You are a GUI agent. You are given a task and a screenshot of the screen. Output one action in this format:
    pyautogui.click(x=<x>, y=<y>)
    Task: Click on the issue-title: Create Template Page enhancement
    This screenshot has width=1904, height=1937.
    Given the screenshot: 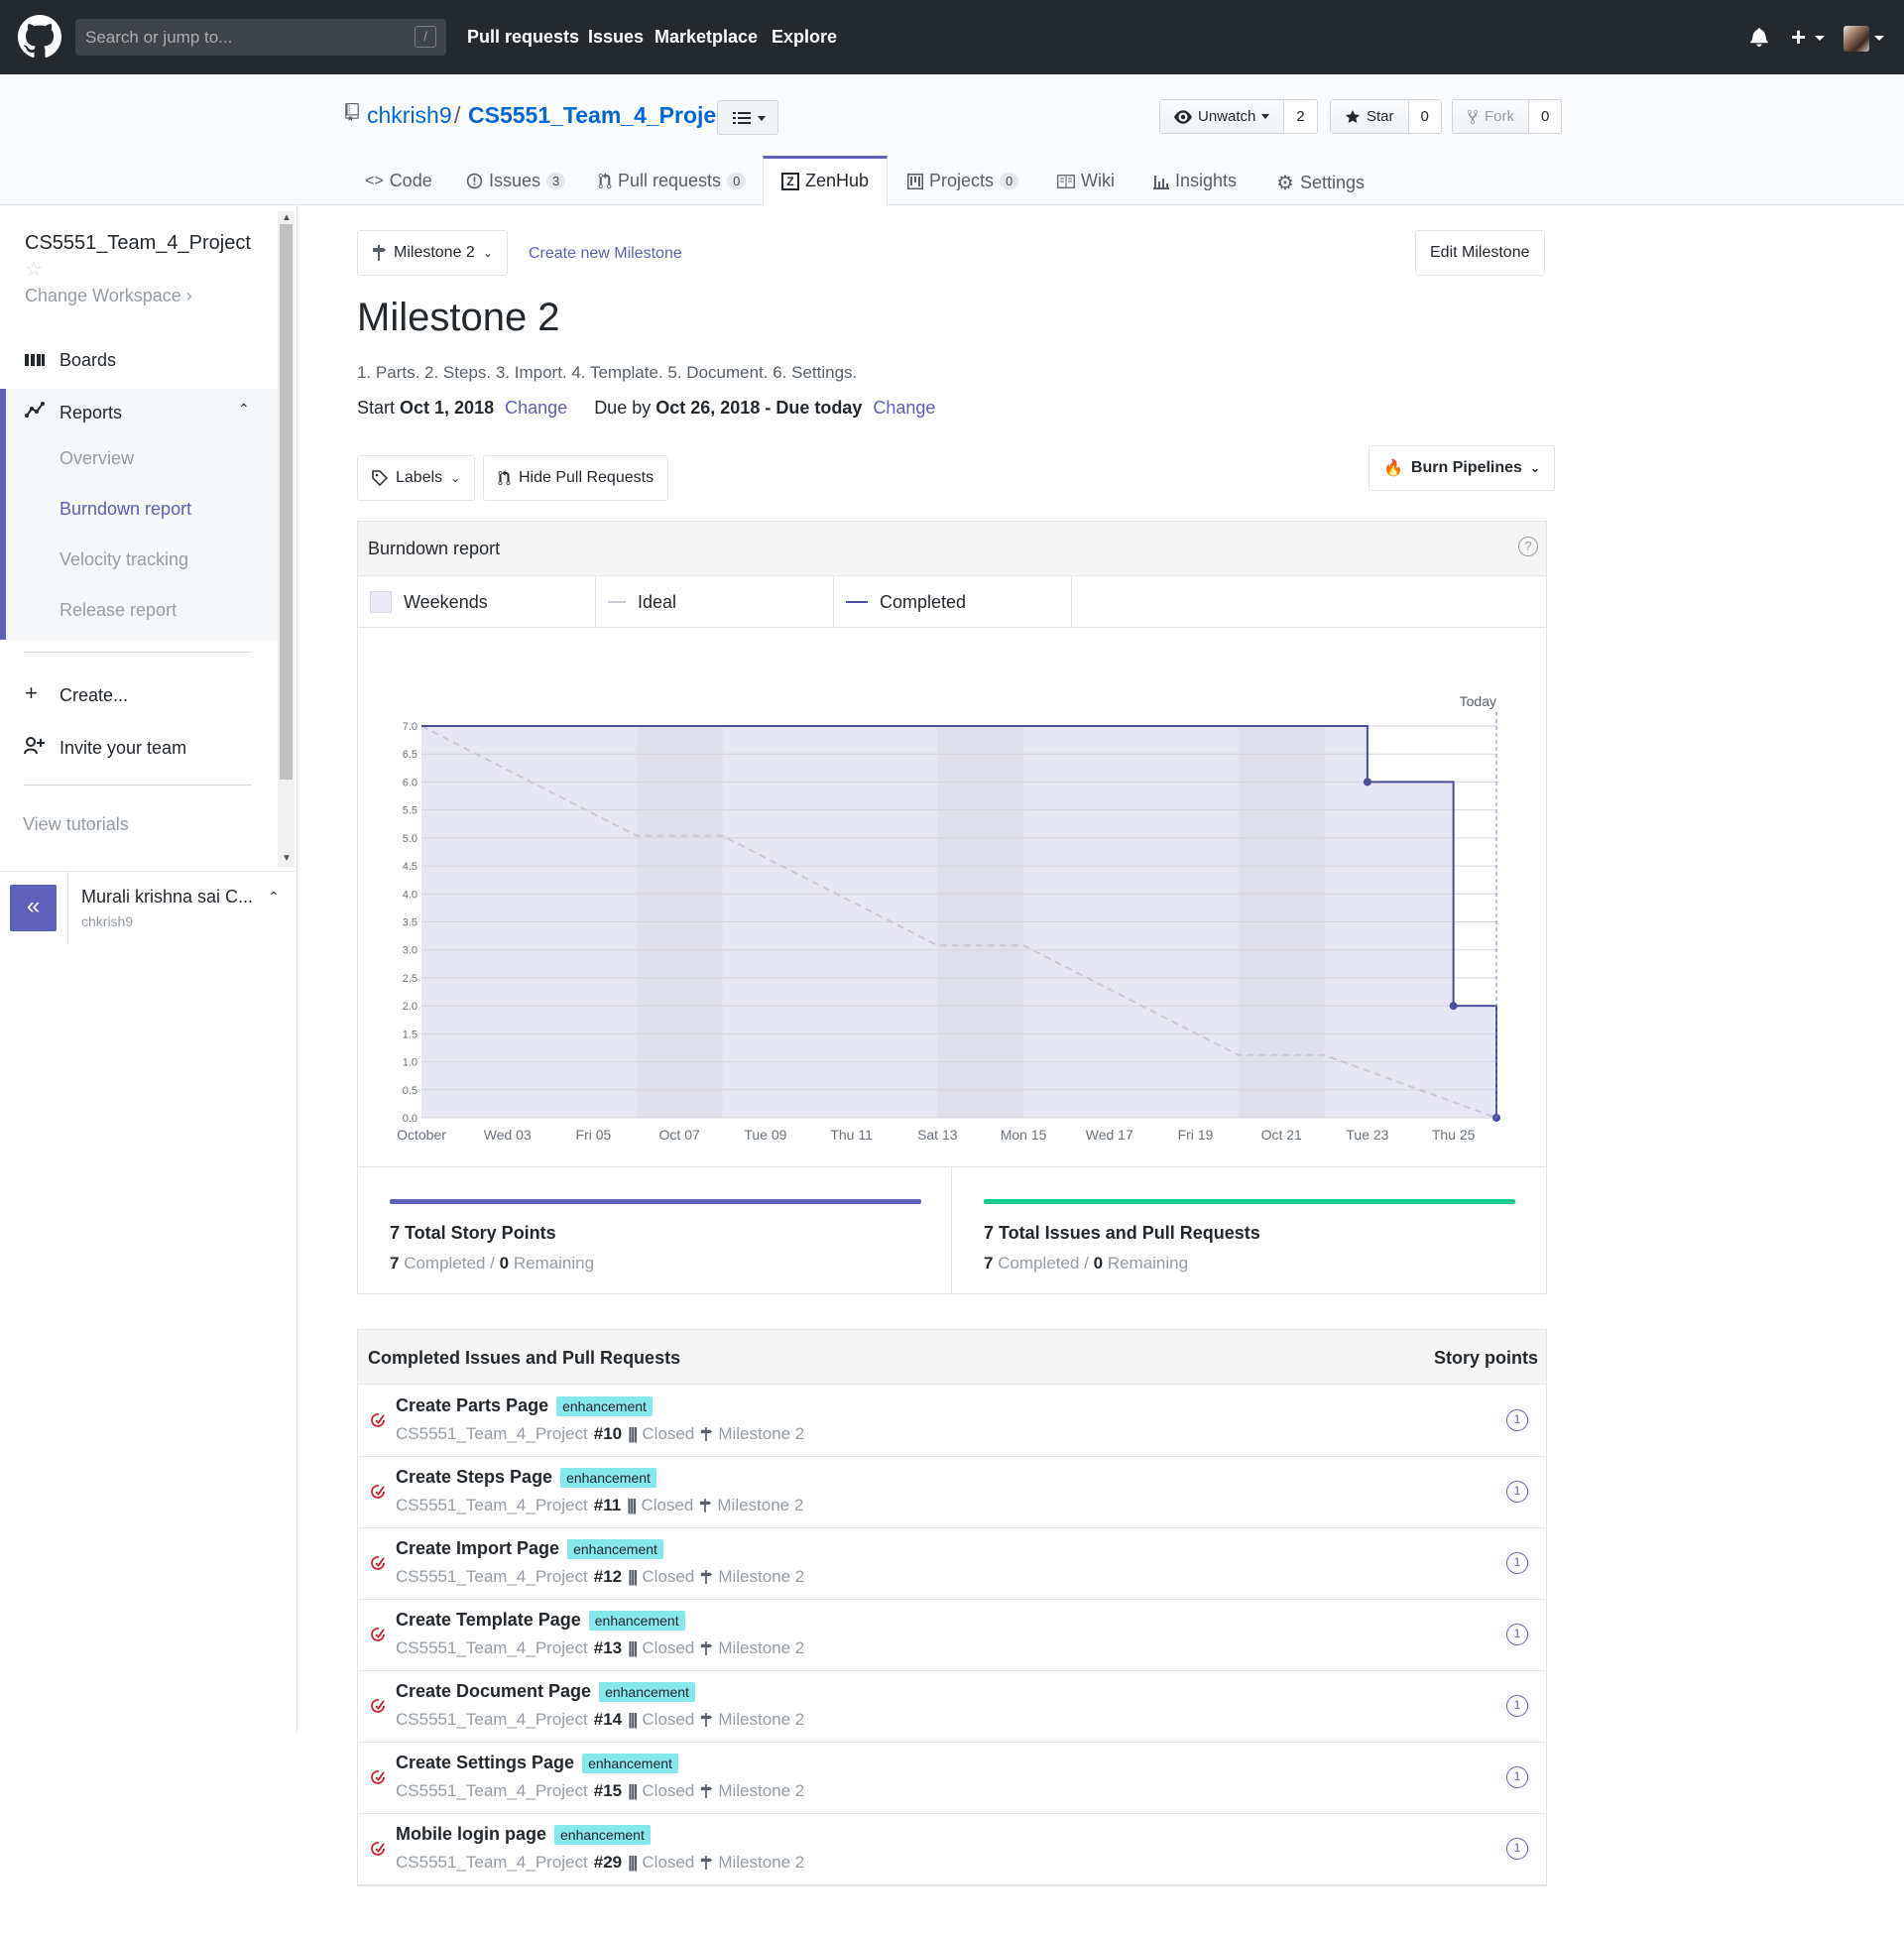 What is the action you would take?
    pyautogui.click(x=540, y=1621)
    